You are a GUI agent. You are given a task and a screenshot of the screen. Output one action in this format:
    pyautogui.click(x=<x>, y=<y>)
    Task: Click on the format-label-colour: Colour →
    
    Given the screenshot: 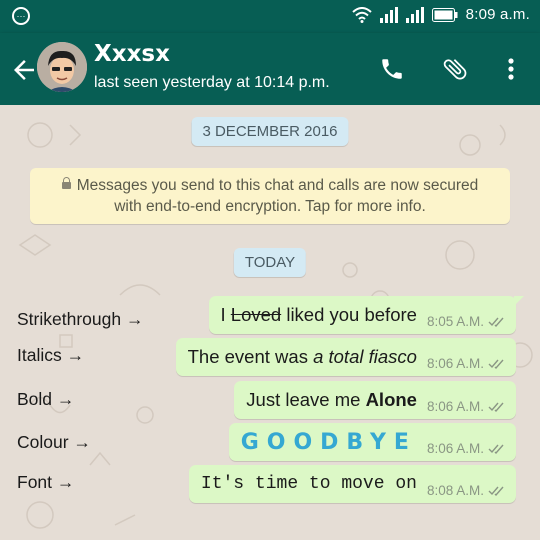 What is the action you would take?
    pyautogui.click(x=54, y=442)
    